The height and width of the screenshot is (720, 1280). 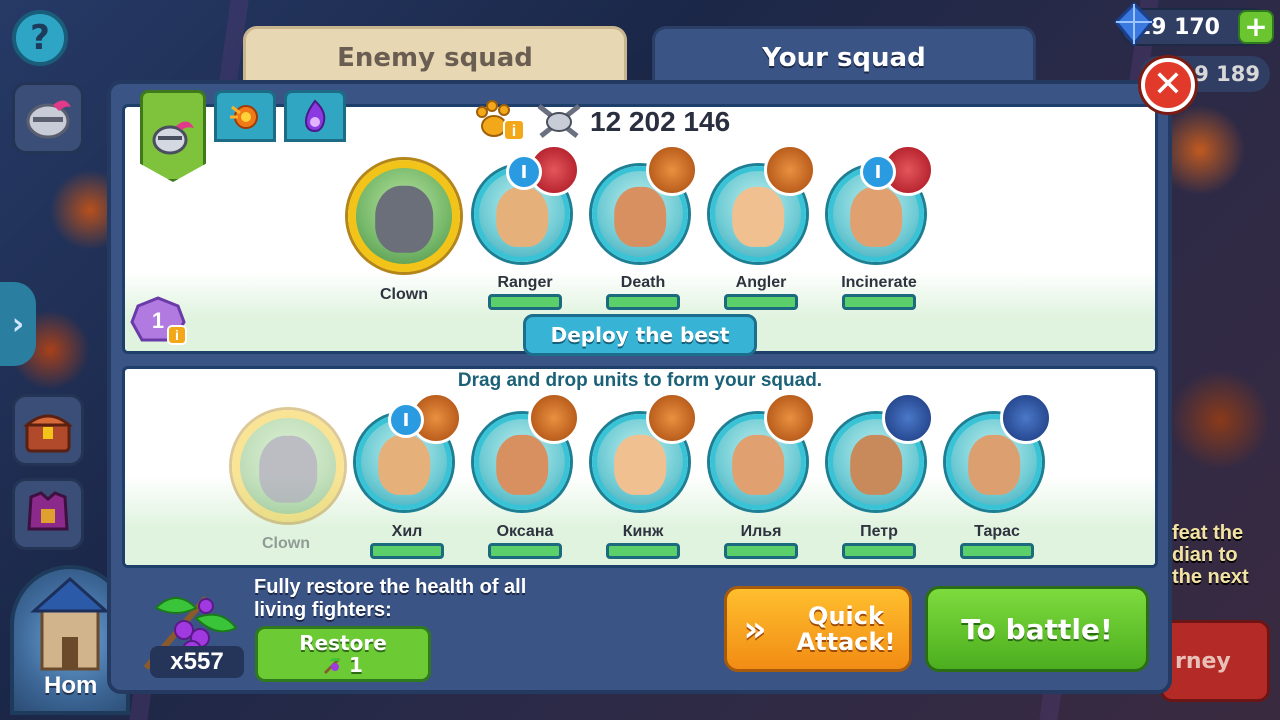 What do you see at coordinates (1256, 27) in the screenshot?
I see `buy-gems-button: +` at bounding box center [1256, 27].